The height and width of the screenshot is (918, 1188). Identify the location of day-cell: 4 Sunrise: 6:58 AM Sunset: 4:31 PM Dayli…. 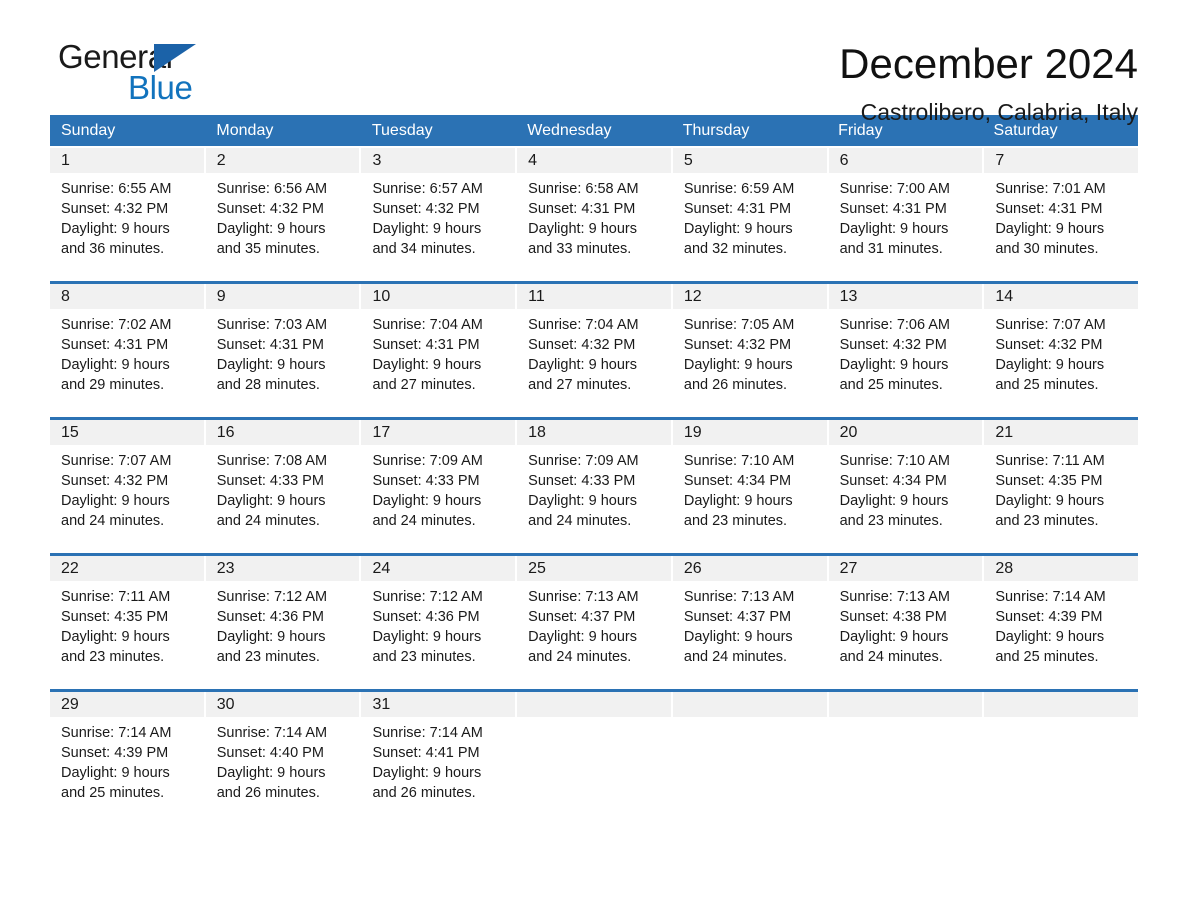
(594, 209).